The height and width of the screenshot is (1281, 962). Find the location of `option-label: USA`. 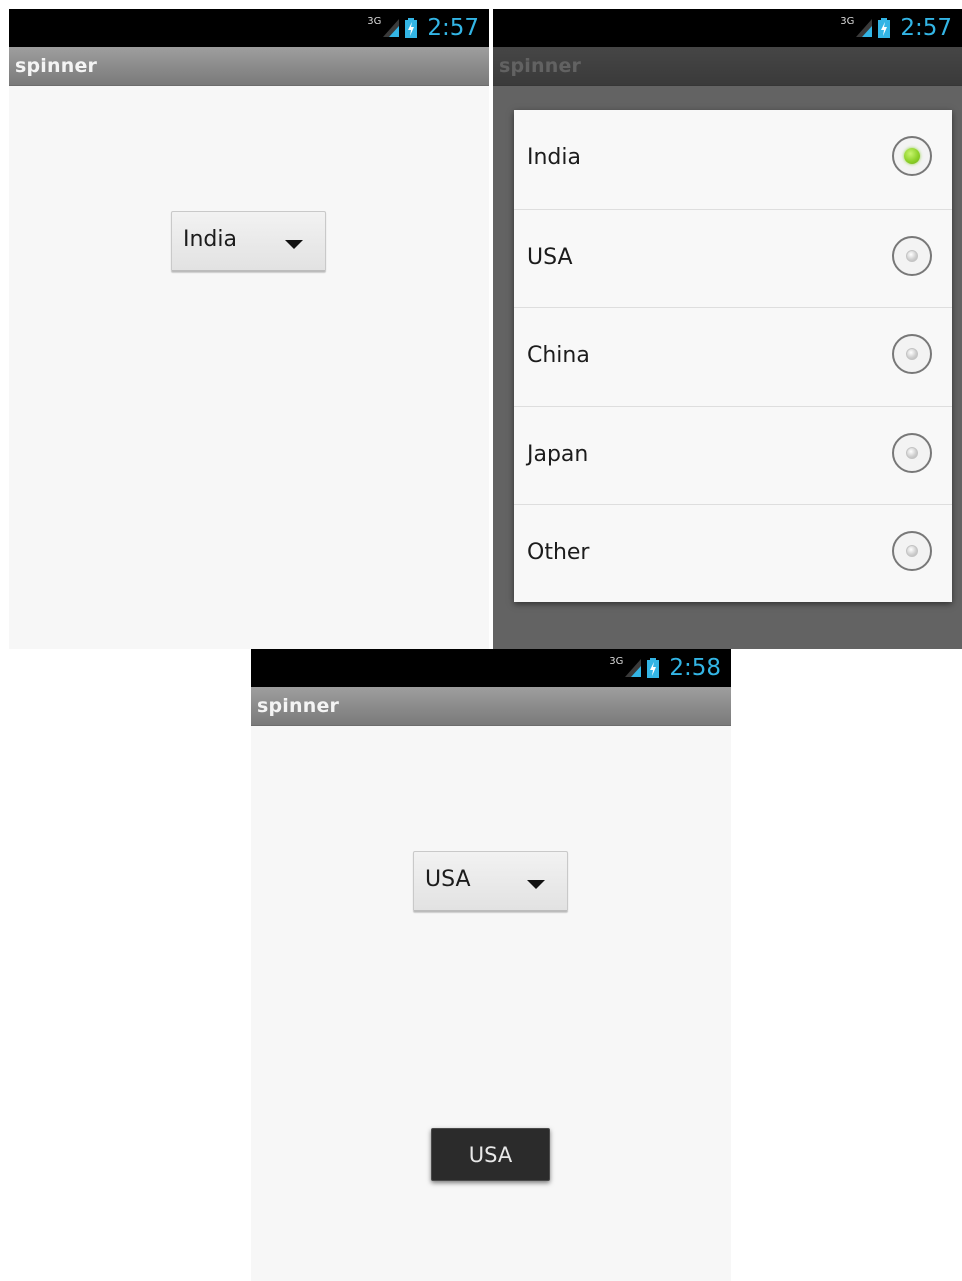

option-label: USA is located at coordinates (550, 257).